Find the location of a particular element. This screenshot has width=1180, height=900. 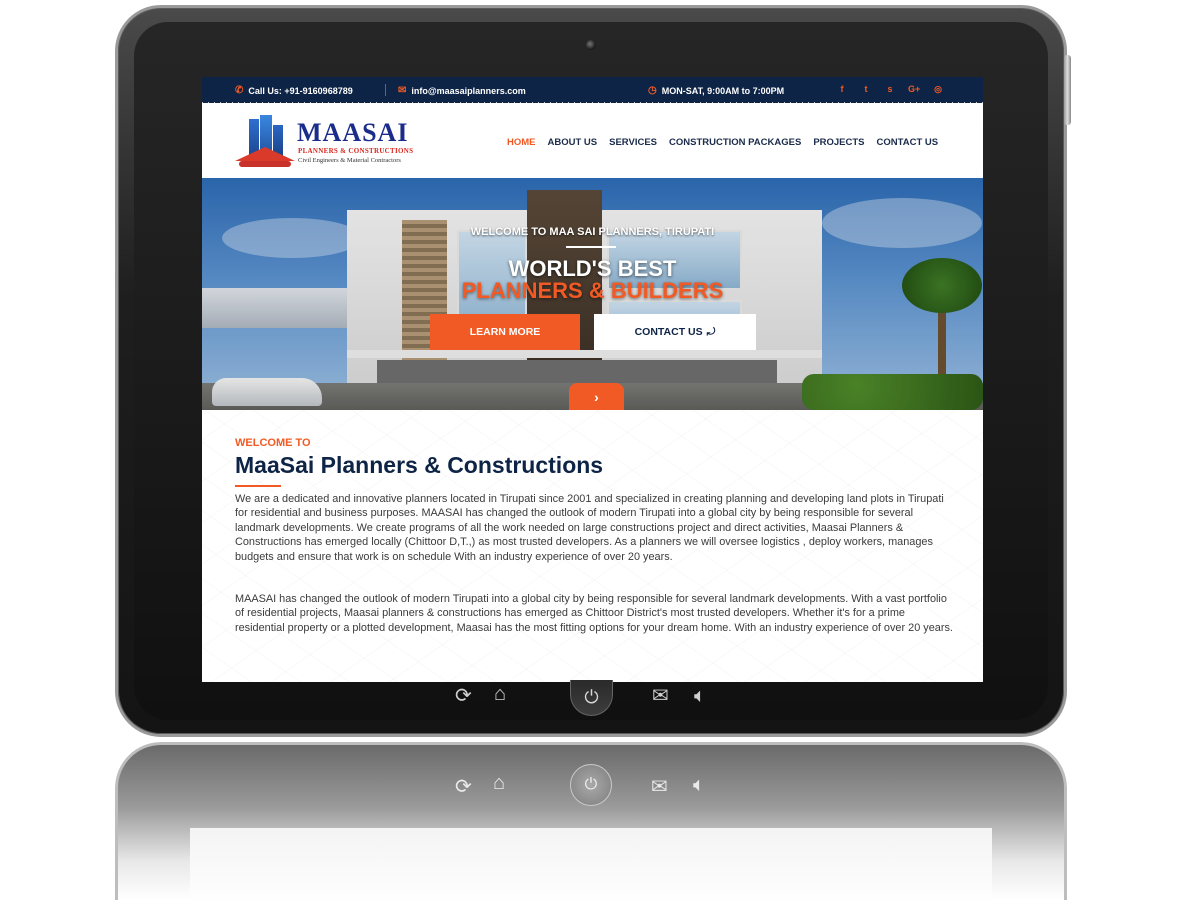

instagram-icon: ◎ is located at coordinates (938, 89).